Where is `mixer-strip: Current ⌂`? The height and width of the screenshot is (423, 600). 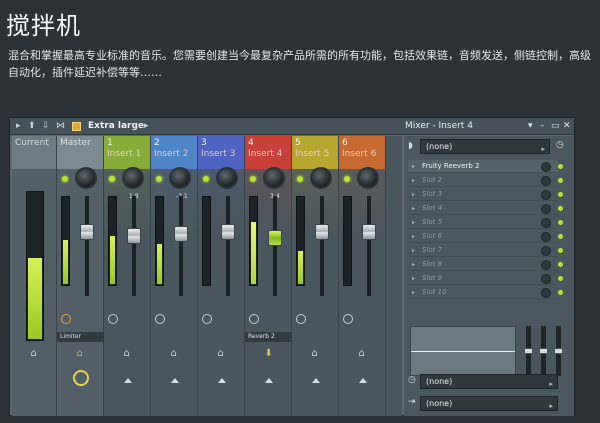
mixer-strip: Current ⌂ is located at coordinates (34, 276).